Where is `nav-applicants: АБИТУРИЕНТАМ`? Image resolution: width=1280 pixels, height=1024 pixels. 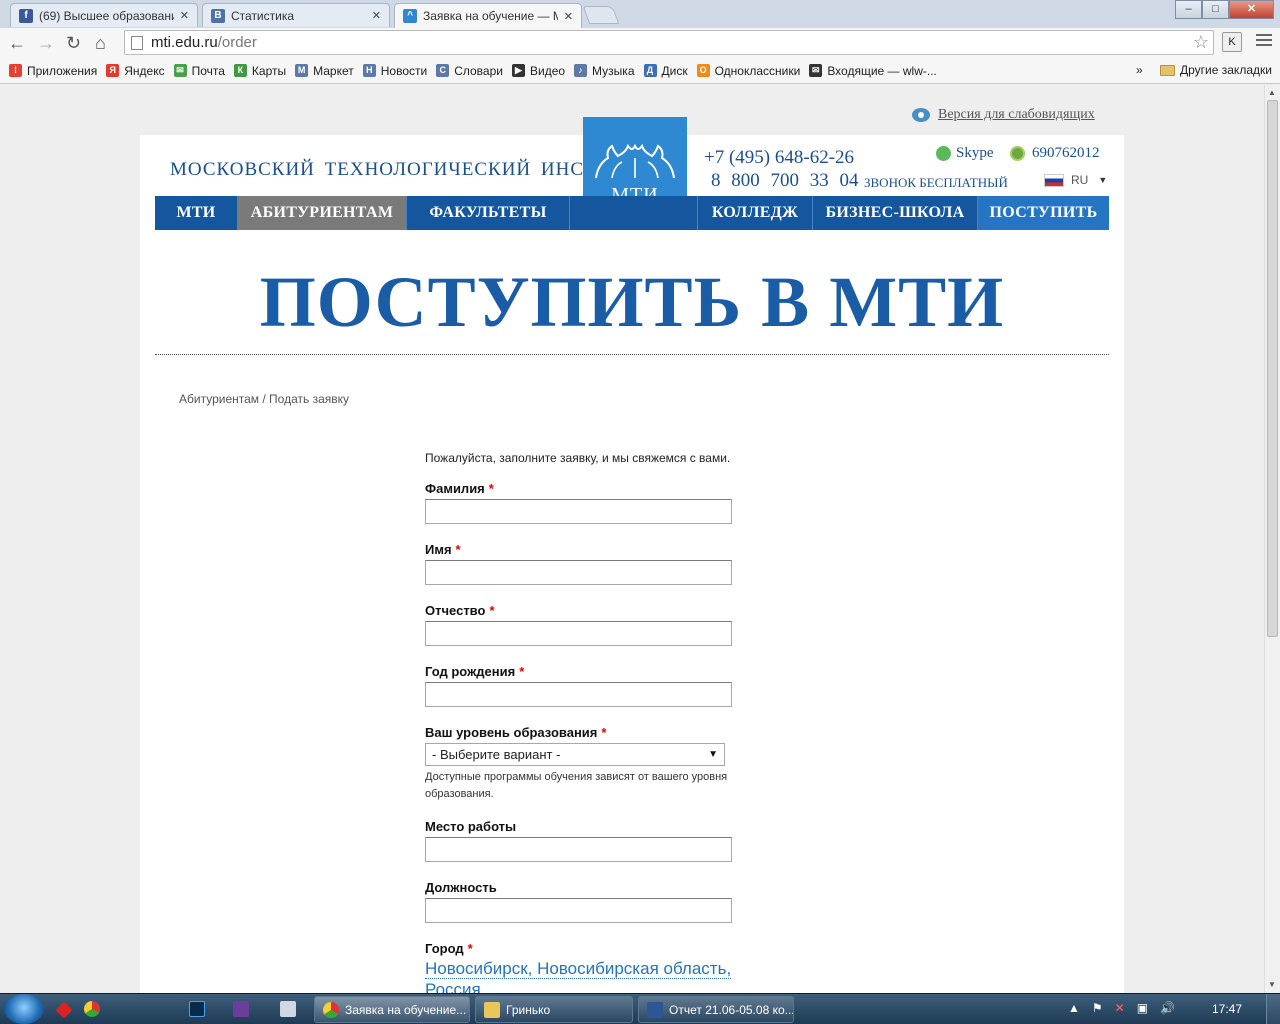 nav-applicants: АБИТУРИЕНТАМ is located at coordinates (322, 213).